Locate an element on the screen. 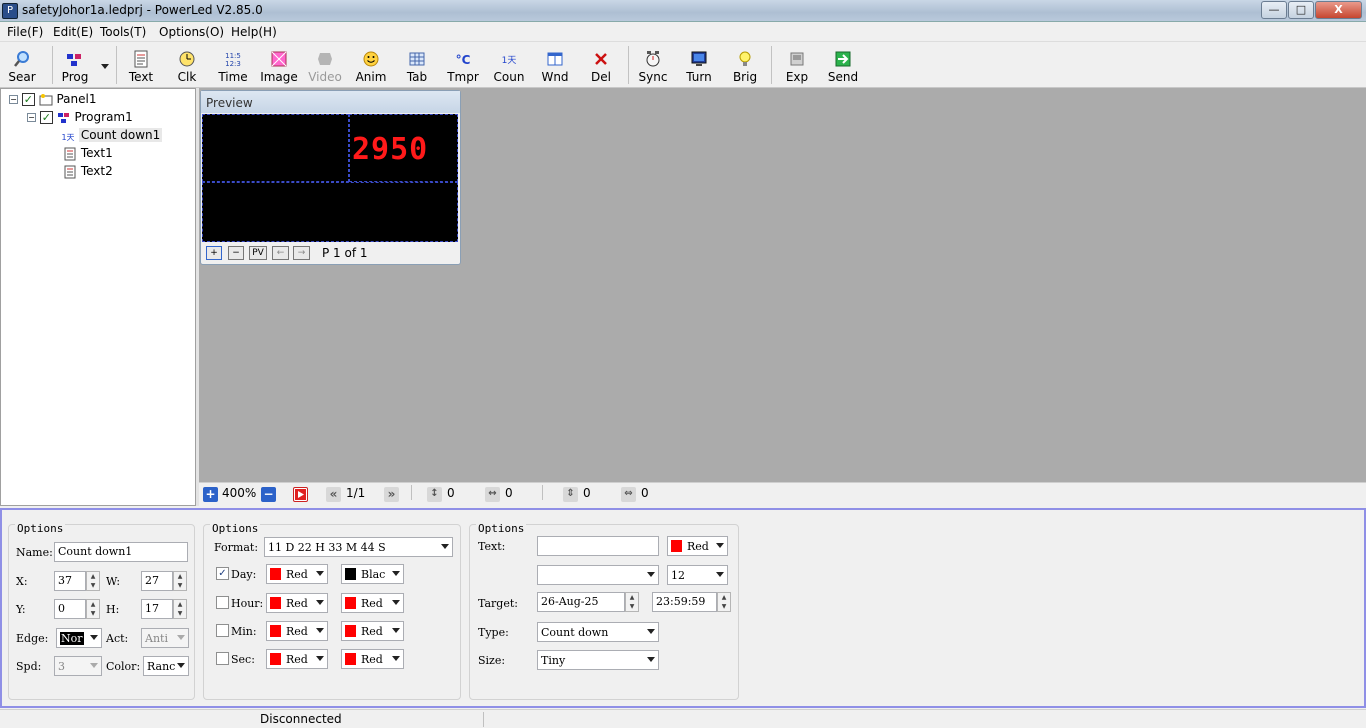  delete-button: Del is located at coordinates (601, 66).